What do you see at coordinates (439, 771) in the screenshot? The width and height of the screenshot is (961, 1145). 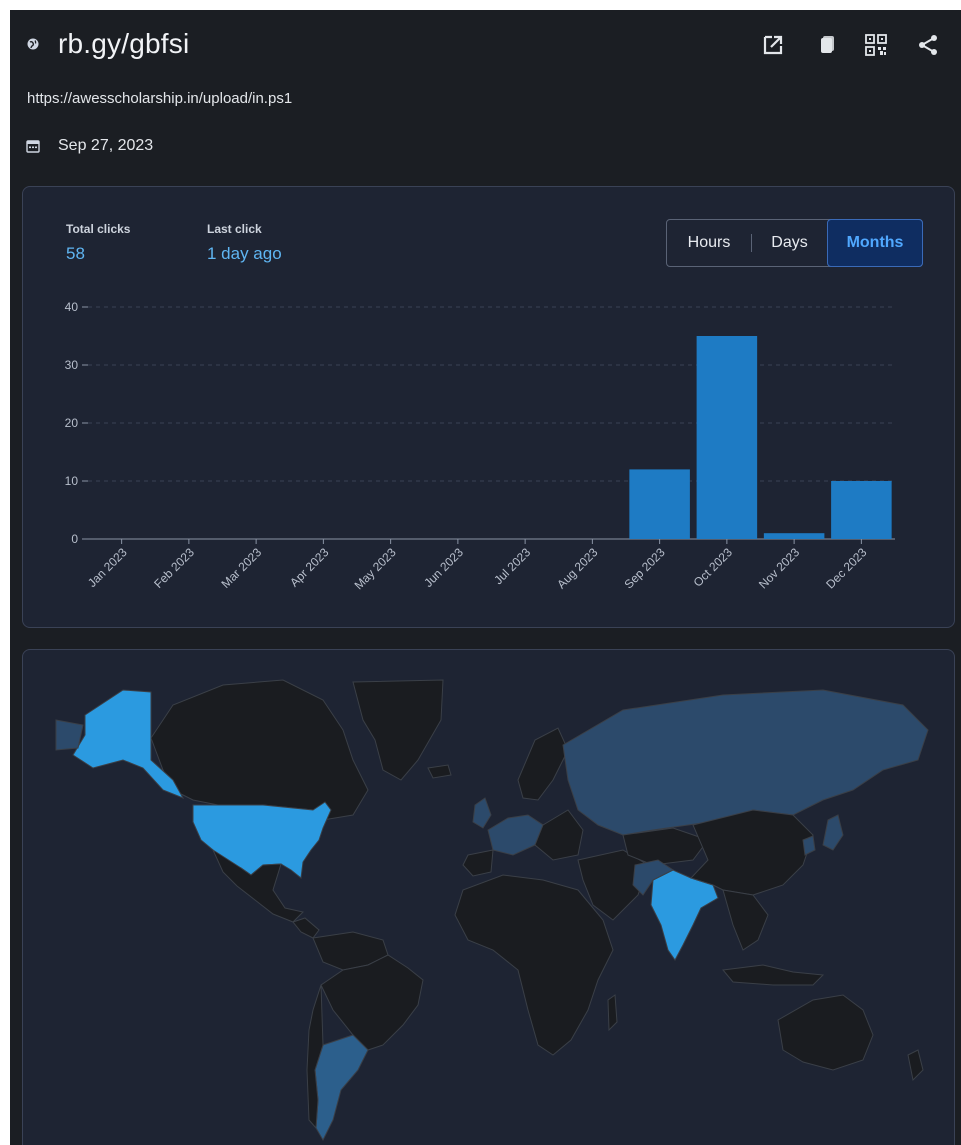 I see `map-country-iceland` at bounding box center [439, 771].